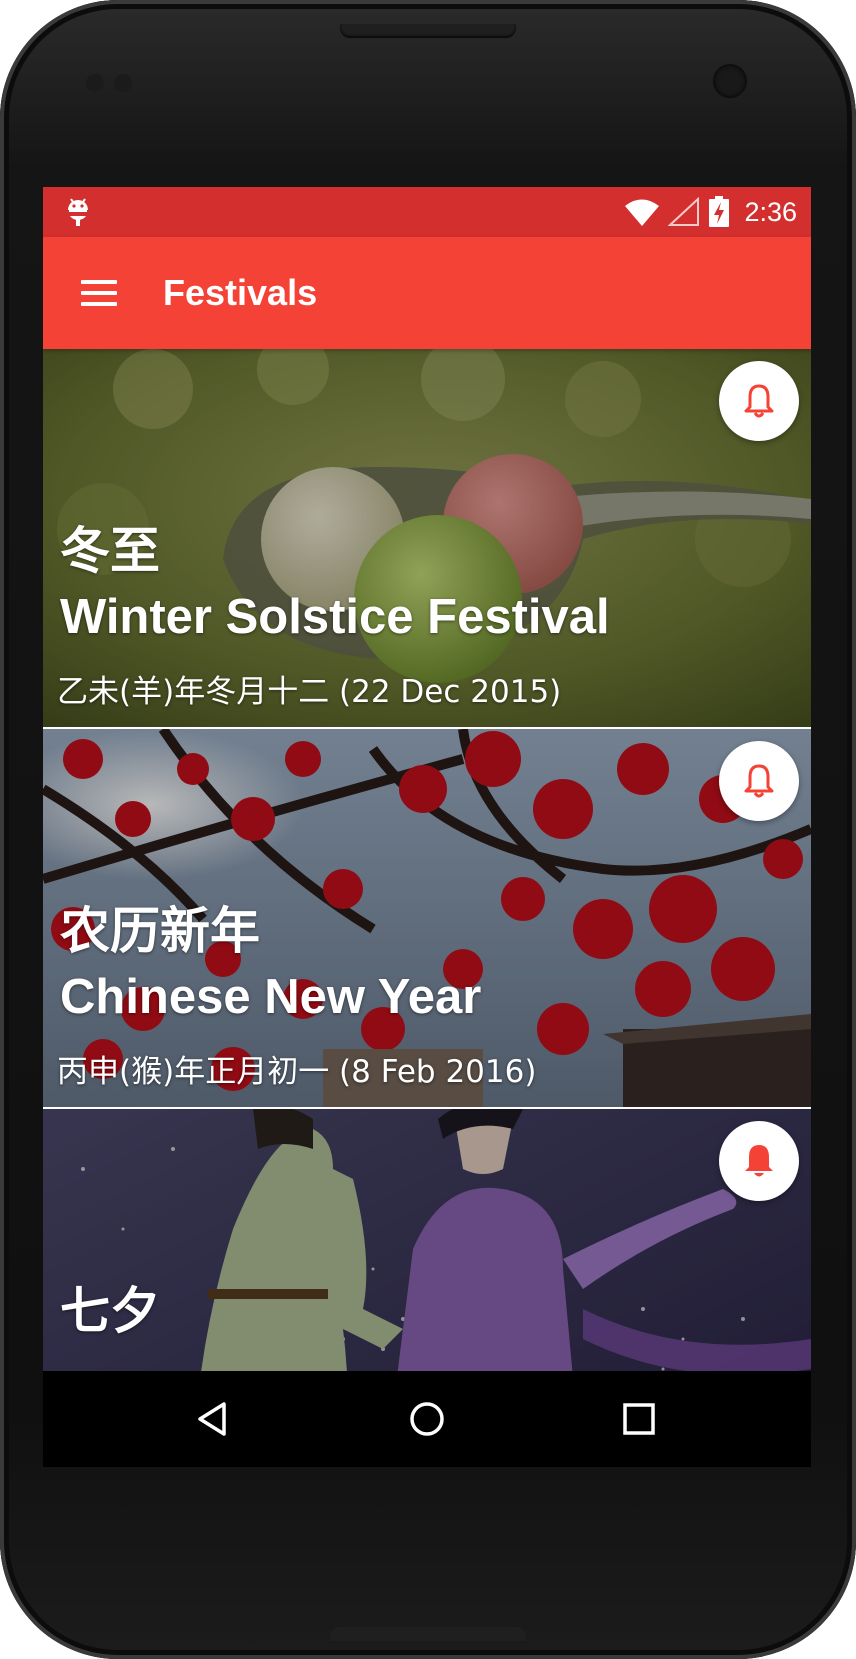 Image resolution: width=856 pixels, height=1659 pixels. What do you see at coordinates (719, 211) in the screenshot?
I see `battery-charging-icon` at bounding box center [719, 211].